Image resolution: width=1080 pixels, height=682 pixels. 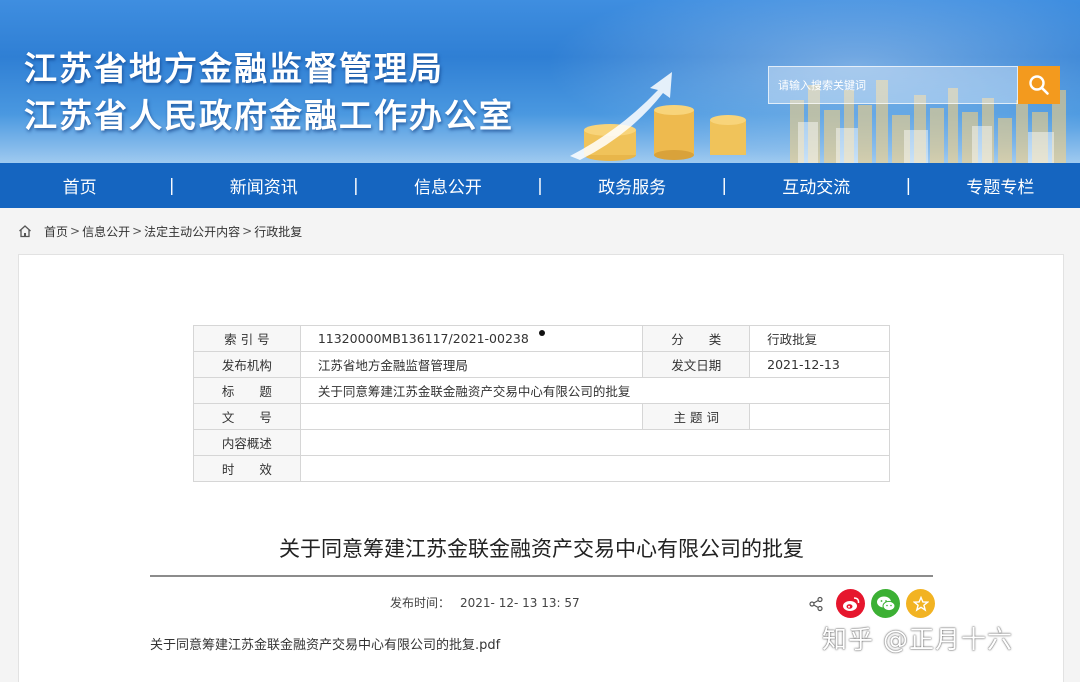 I want to click on breadcrumb-statutory: 法定主动公开内容, so click(x=192, y=231).